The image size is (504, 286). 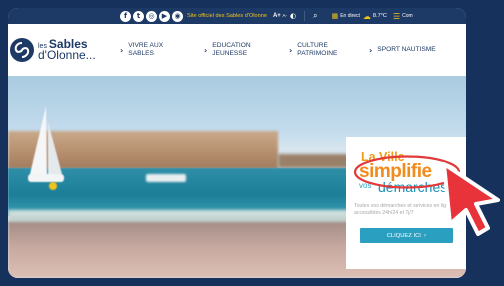 I want to click on temperature: 8.7°C, so click(x=379, y=16).